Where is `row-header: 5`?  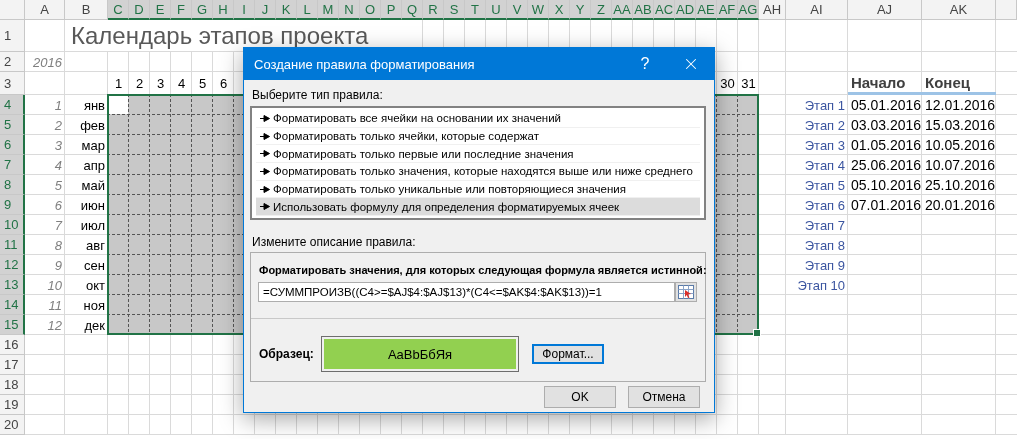 row-header: 5 is located at coordinates (12, 125).